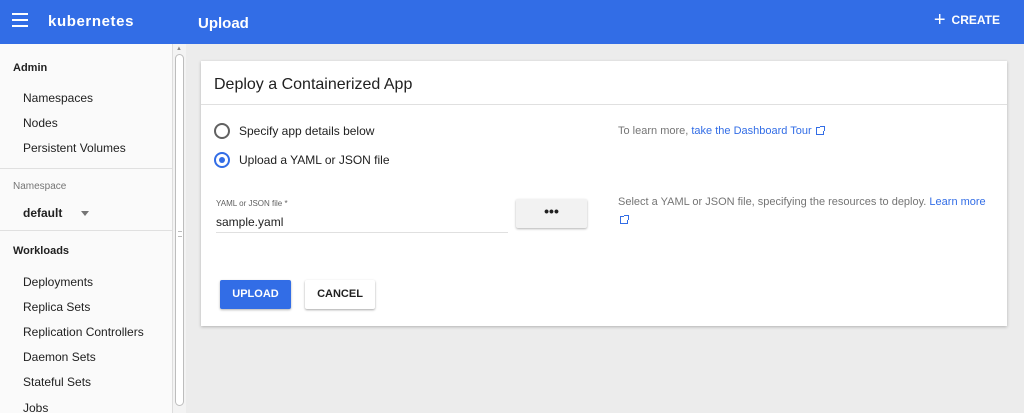  What do you see at coordinates (85, 213) in the screenshot?
I see `dropdown-caret-icon` at bounding box center [85, 213].